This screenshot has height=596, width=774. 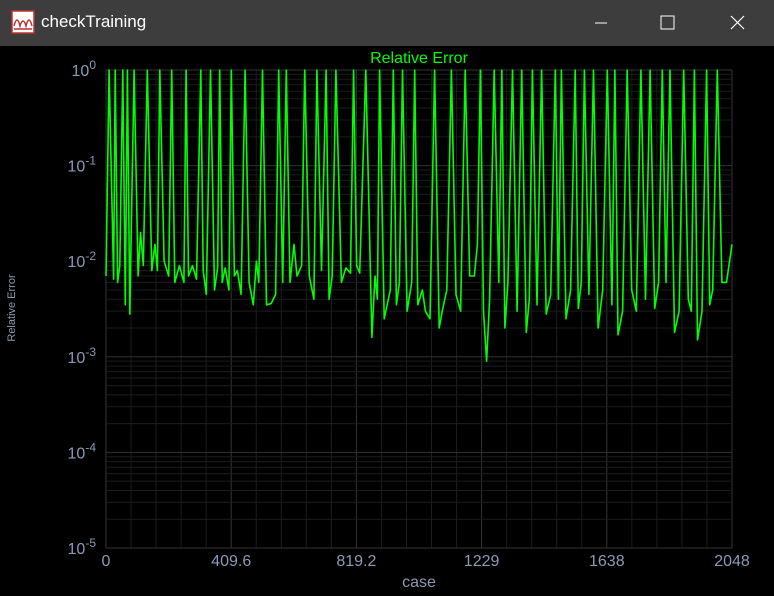 What do you see at coordinates (94, 21) in the screenshot?
I see `window-title: checkTraining` at bounding box center [94, 21].